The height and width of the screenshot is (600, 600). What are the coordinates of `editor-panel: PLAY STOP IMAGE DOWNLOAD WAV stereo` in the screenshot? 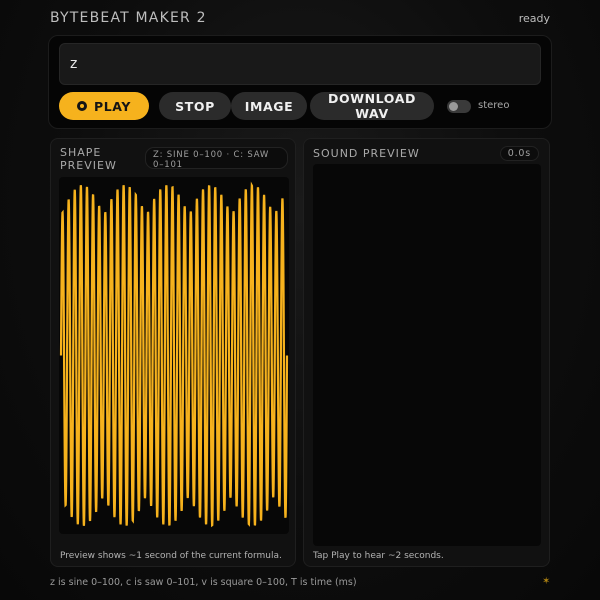 It's located at (300, 82).